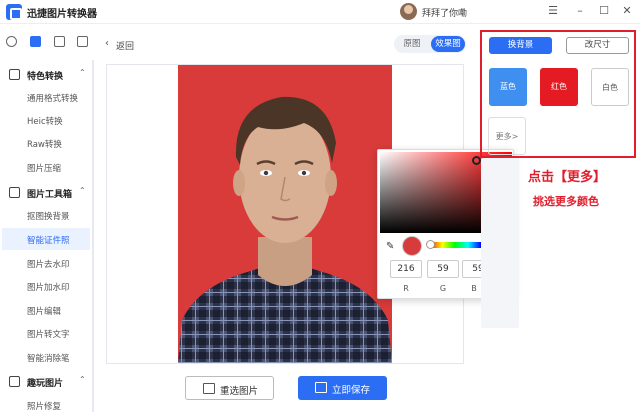 This screenshot has height=412, width=640. What do you see at coordinates (50, 195) in the screenshot?
I see `sidebar-section-label: 图片工具箱` at bounding box center [50, 195].